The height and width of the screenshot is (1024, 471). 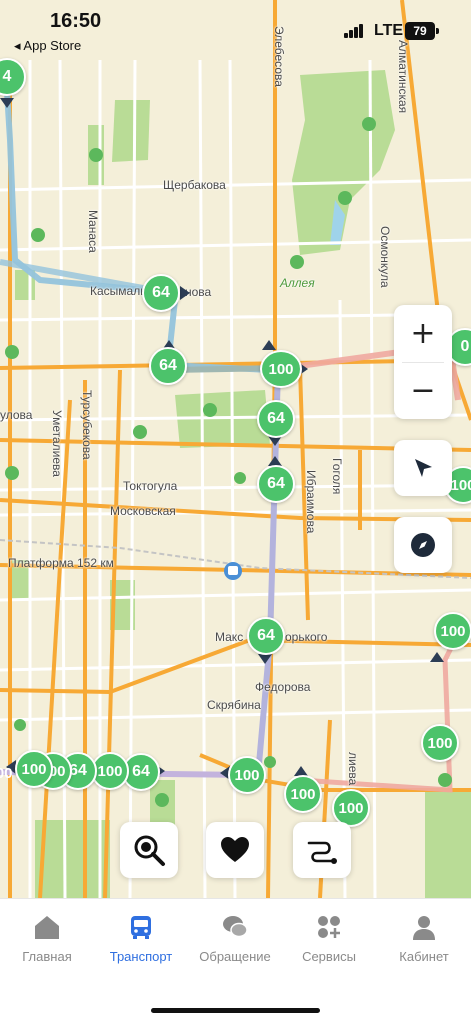 What do you see at coordinates (389, 30) in the screenshot?
I see `network-type: LTE` at bounding box center [389, 30].